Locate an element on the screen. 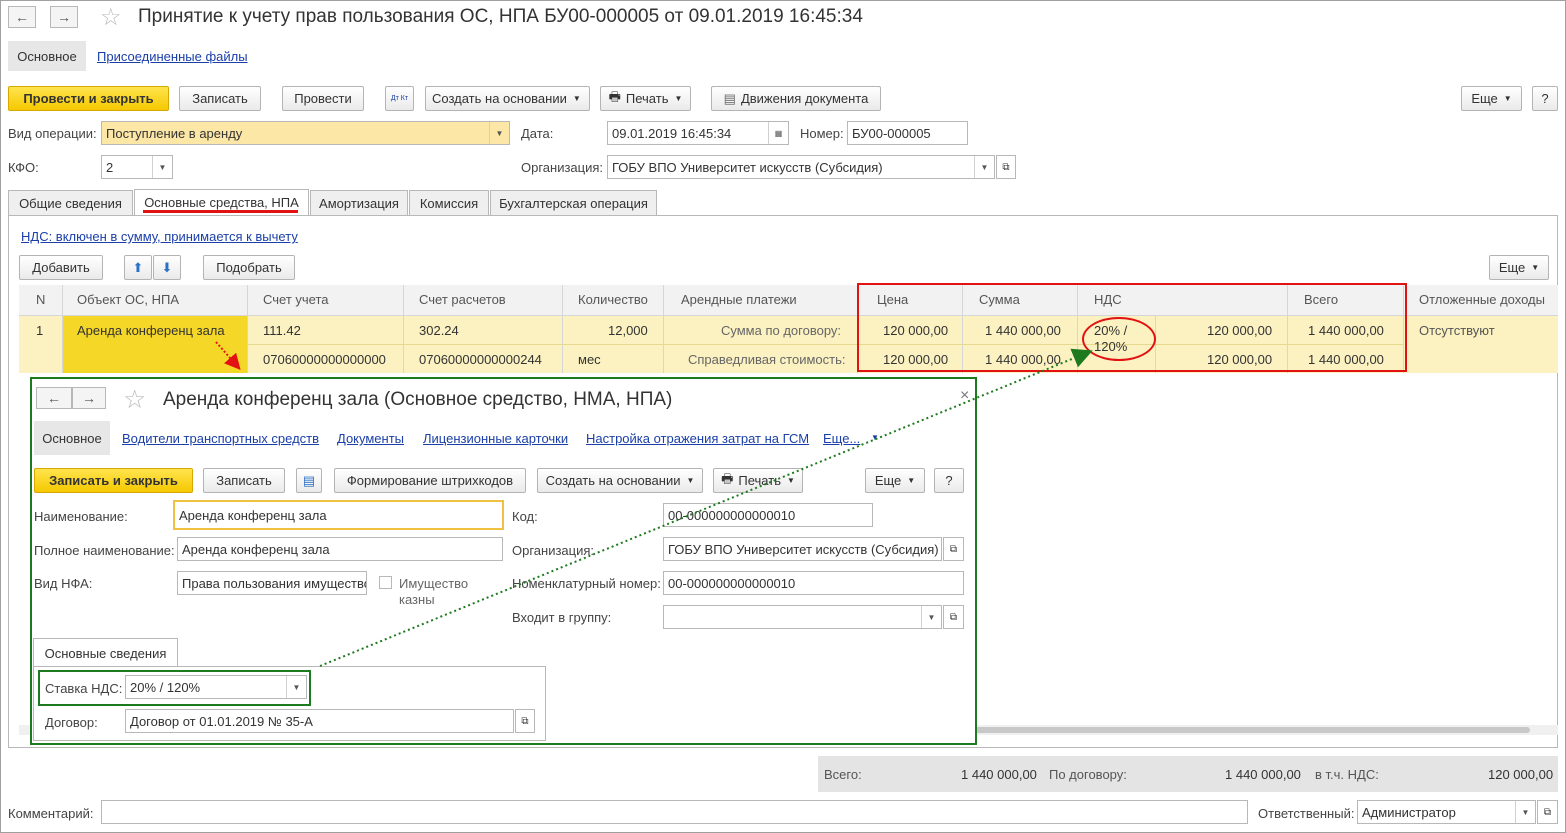  red-arrow is located at coordinates (228, 356).